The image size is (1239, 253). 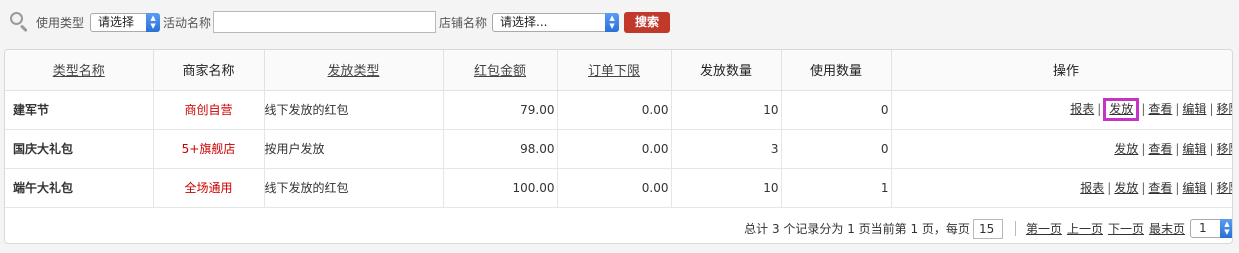 What do you see at coordinates (209, 70) in the screenshot?
I see `column-header-merchant: 商家名称` at bounding box center [209, 70].